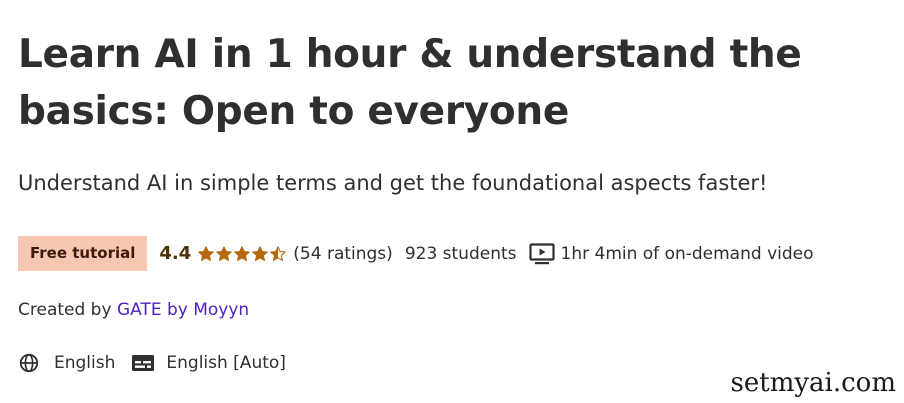 This screenshot has width=904, height=403. I want to click on watermark: setmyai.com, so click(813, 383).